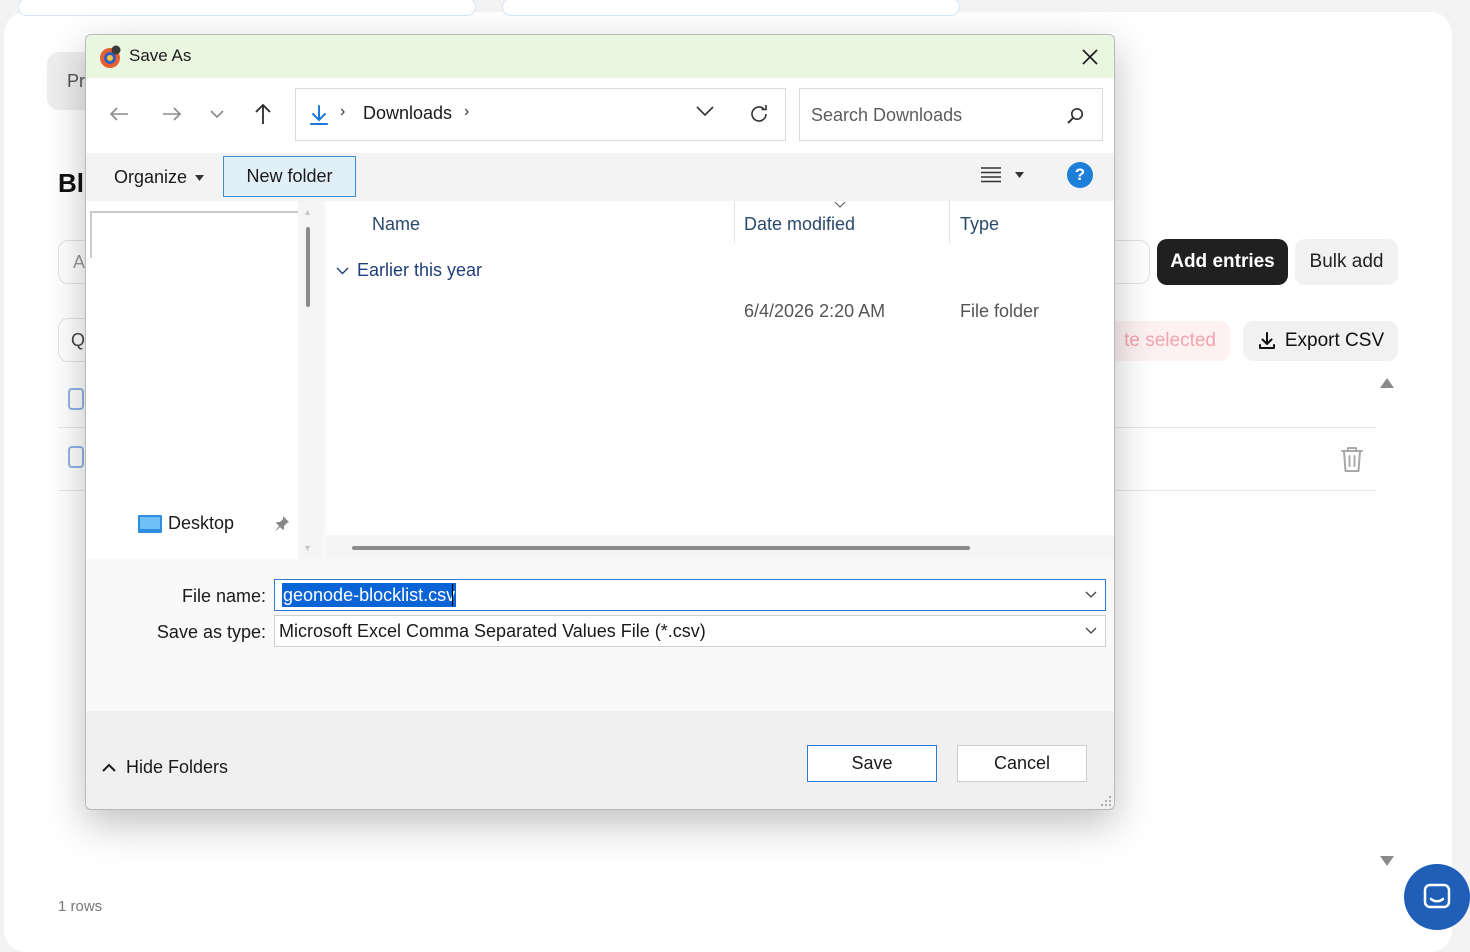  I want to click on arrow-up-icon, so click(263, 113).